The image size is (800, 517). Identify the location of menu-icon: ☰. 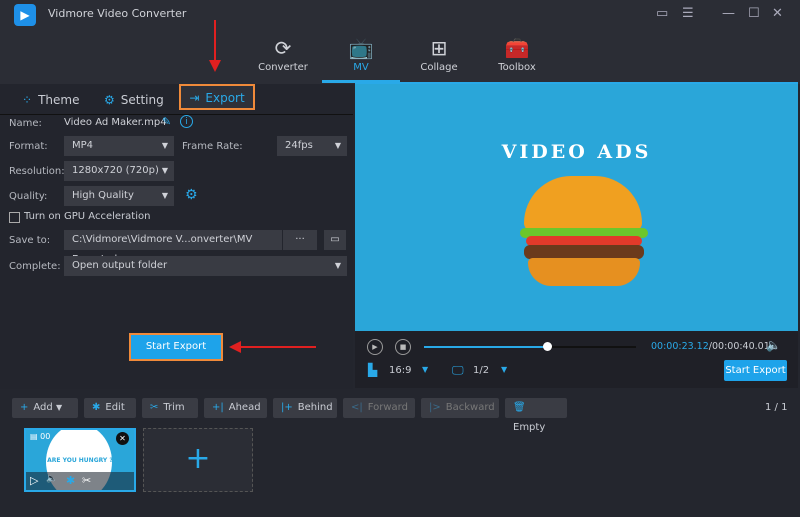
(688, 13).